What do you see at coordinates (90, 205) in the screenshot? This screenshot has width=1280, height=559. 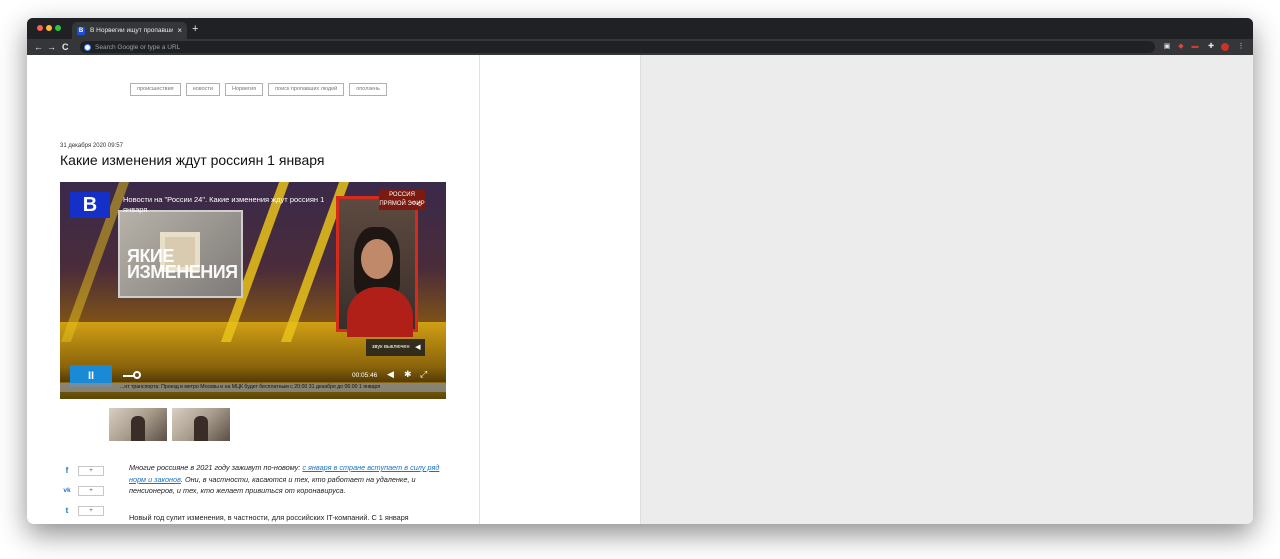 I see `vesti-logo: В` at bounding box center [90, 205].